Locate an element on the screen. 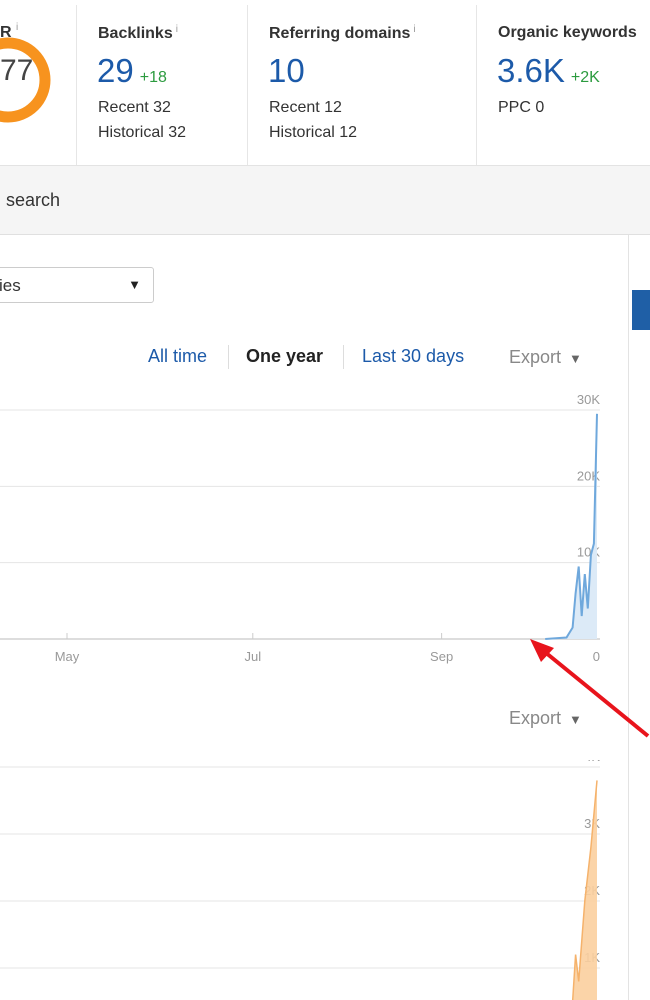  side-panel is located at coordinates (639, 617).